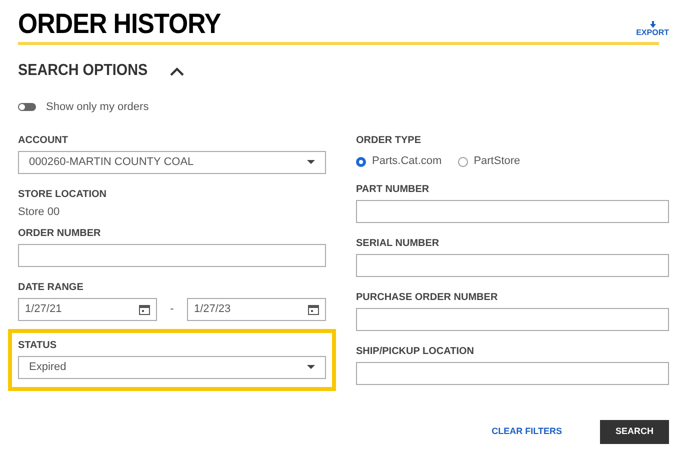  What do you see at coordinates (652, 29) in the screenshot?
I see `export-button: EXPORT` at bounding box center [652, 29].